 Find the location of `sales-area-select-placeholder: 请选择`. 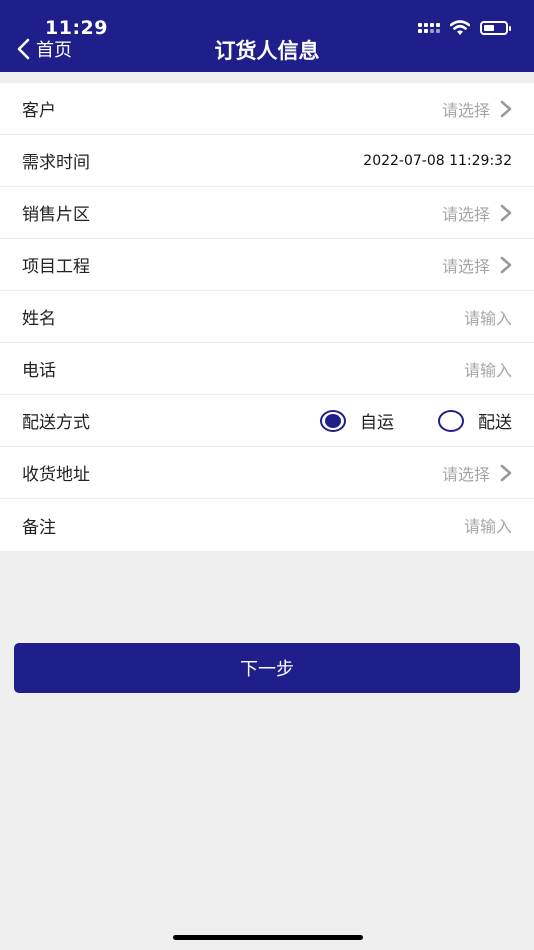

sales-area-select-placeholder: 请选择 is located at coordinates (465, 214).